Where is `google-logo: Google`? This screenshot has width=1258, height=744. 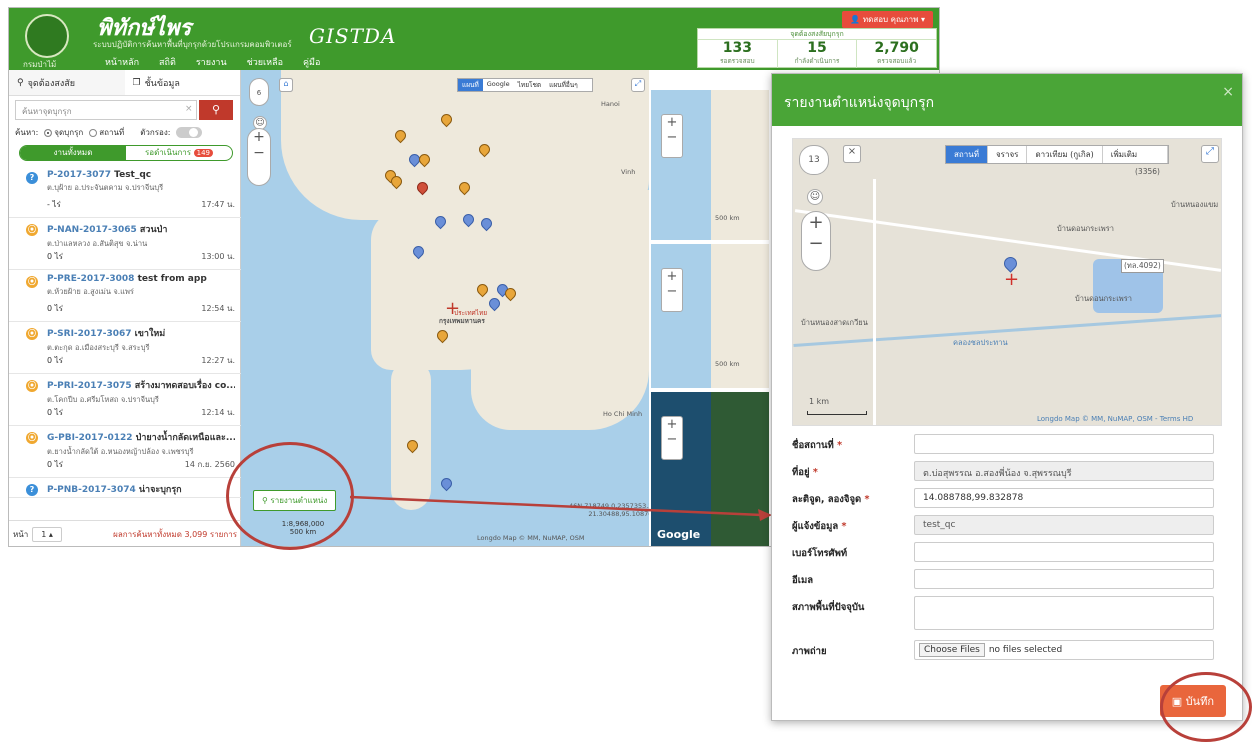
google-logo: Google is located at coordinates (679, 534).